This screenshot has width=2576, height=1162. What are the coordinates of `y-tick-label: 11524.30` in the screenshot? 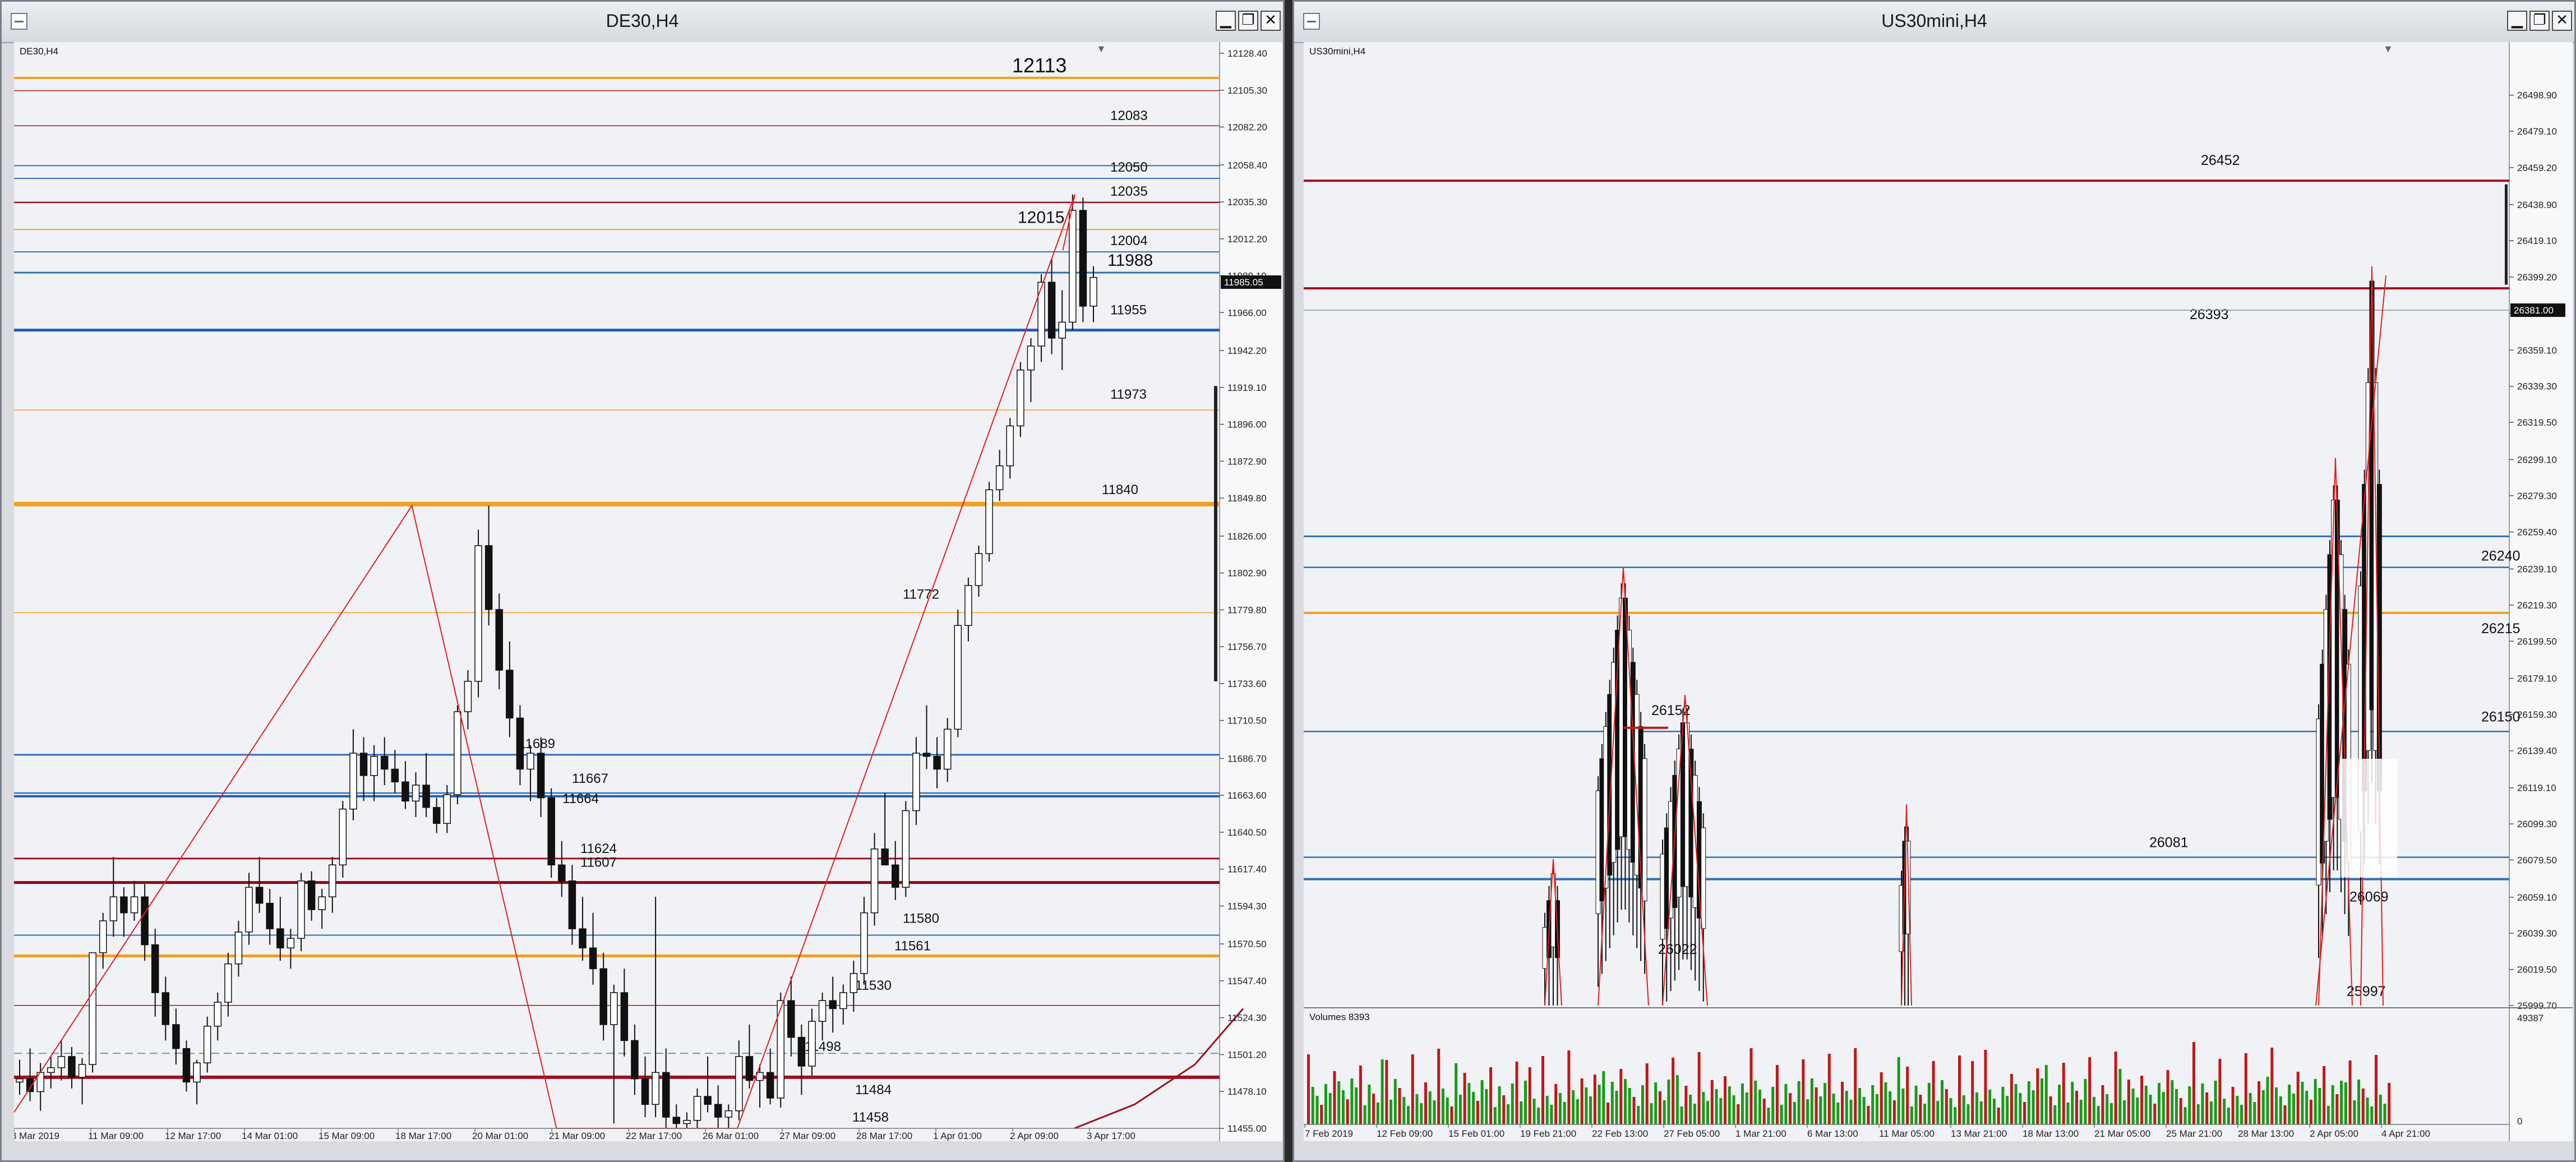 It's located at (1247, 1018).